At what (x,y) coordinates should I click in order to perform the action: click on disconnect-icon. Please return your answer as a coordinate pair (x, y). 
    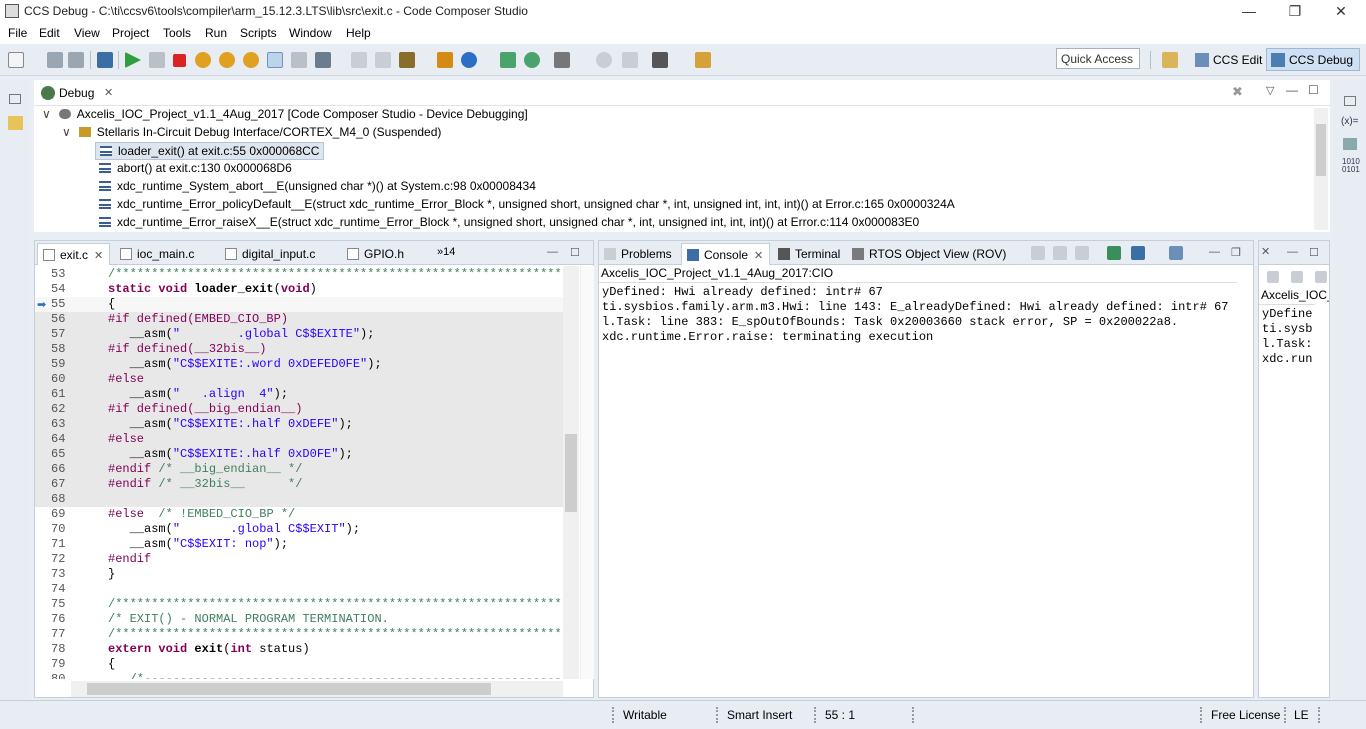
    Looking at the image, I should click on (383, 60).